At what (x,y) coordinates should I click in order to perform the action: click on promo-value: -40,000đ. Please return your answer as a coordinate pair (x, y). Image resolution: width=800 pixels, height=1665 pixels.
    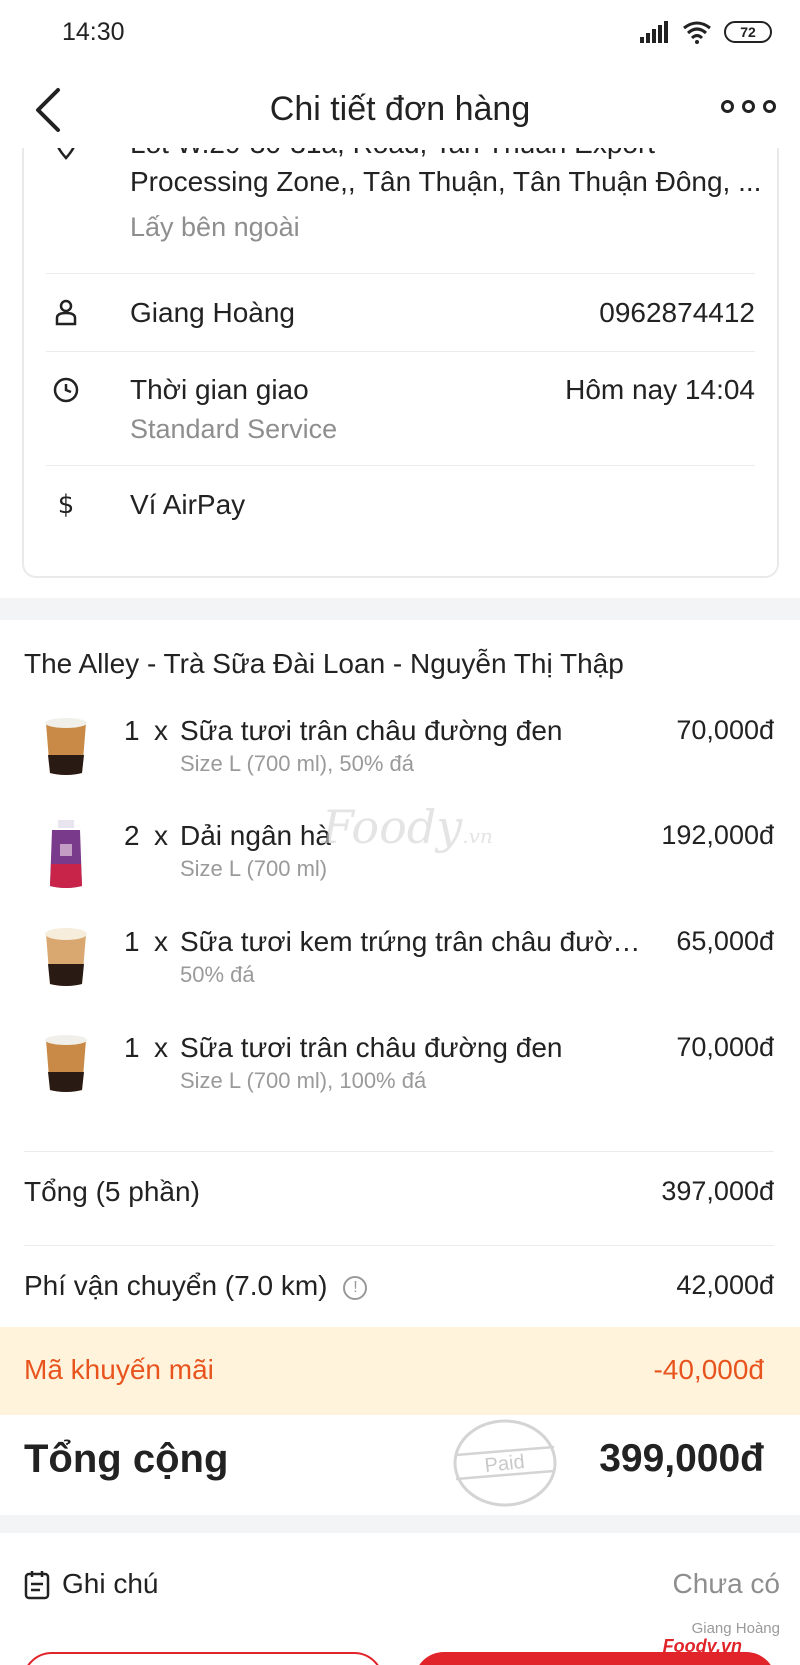
    Looking at the image, I should click on (708, 1369).